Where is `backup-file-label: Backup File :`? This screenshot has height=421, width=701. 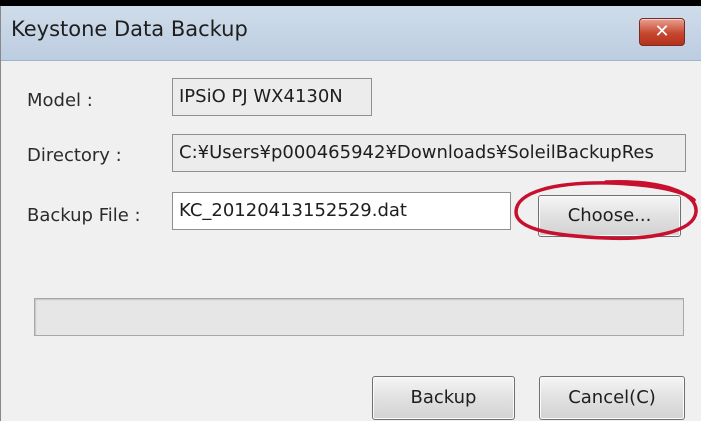 backup-file-label: Backup File : is located at coordinates (84, 215).